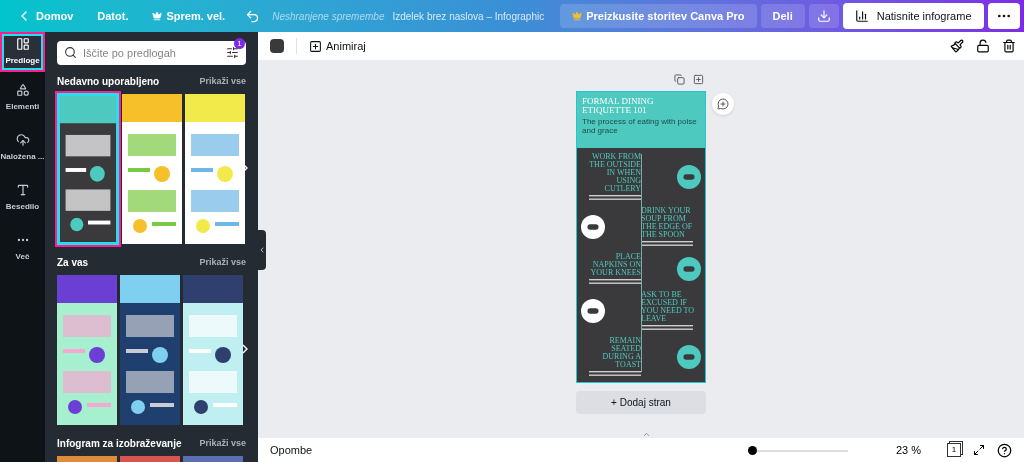  Describe the element at coordinates (119, 444) in the screenshot. I see `section-title: Infogram za izobraževanje` at that location.